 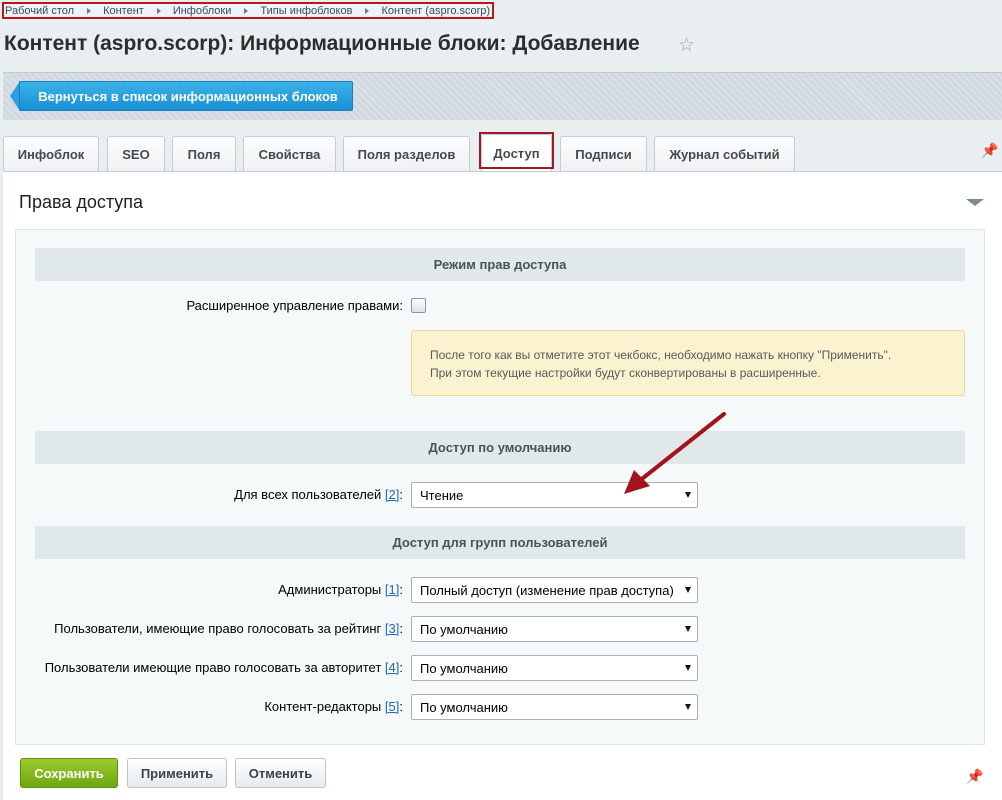 What do you see at coordinates (306, 11) in the screenshot?
I see `breadcrumb-item-iblock-types: Типы инфоблоков` at bounding box center [306, 11].